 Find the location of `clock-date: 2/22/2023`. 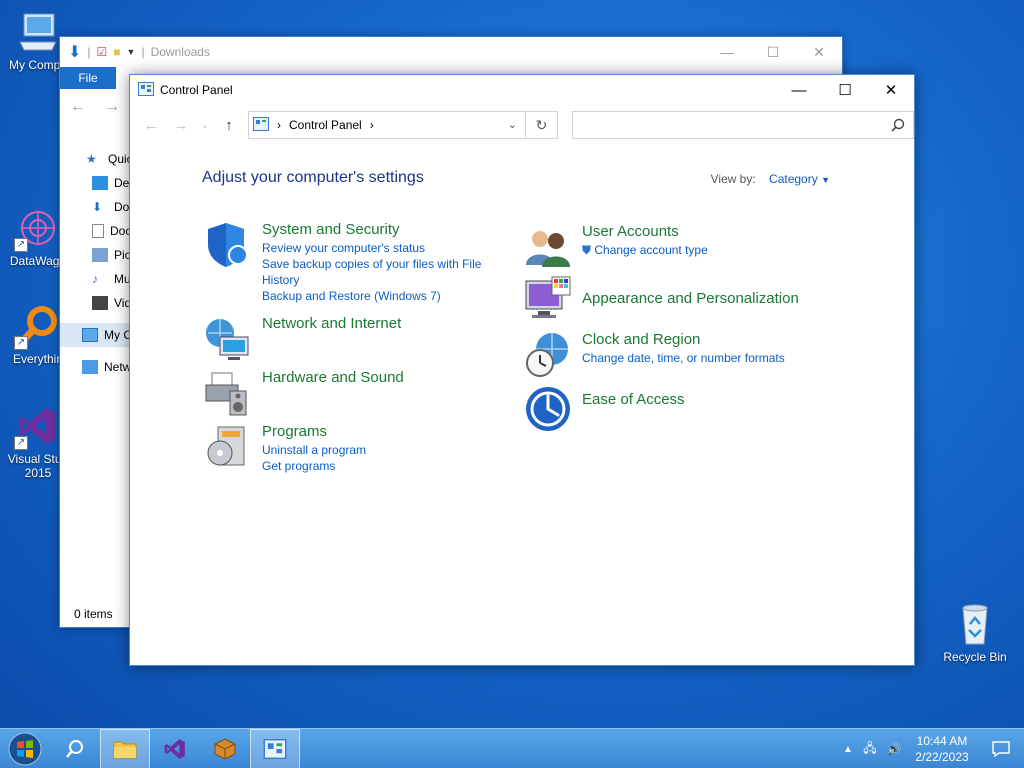

clock-date: 2/22/2023 is located at coordinates (942, 757).